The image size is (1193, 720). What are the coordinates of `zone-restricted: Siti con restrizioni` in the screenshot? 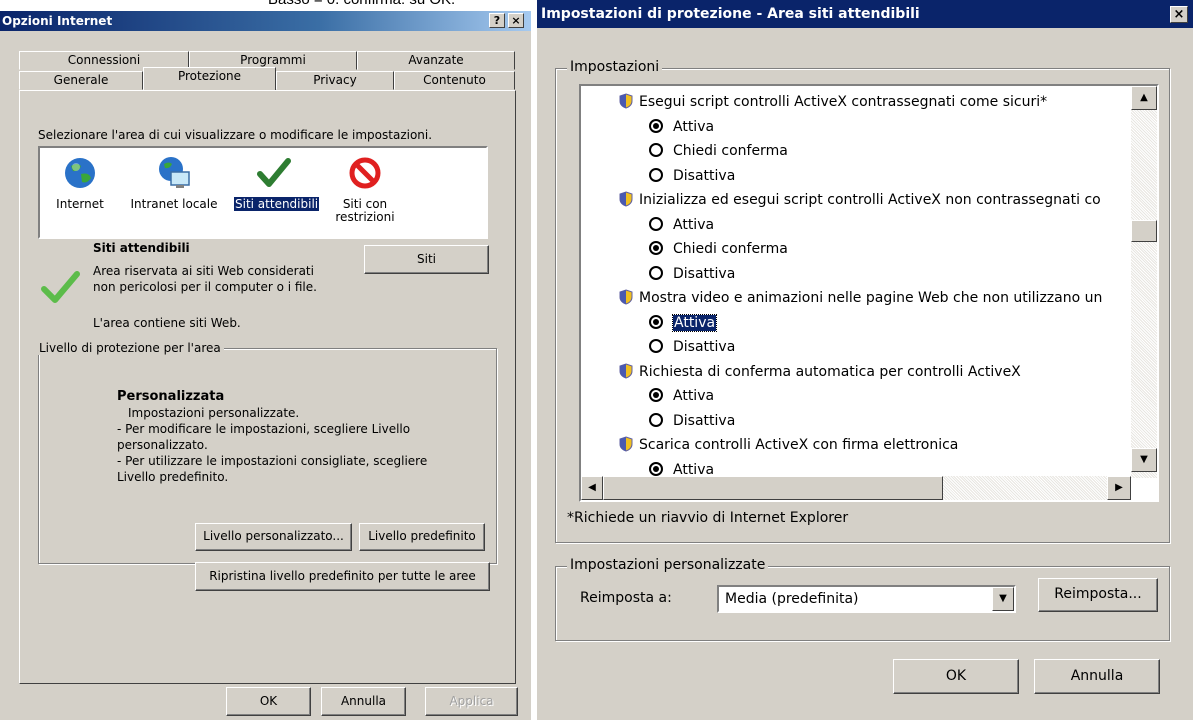 It's located at (365, 190).